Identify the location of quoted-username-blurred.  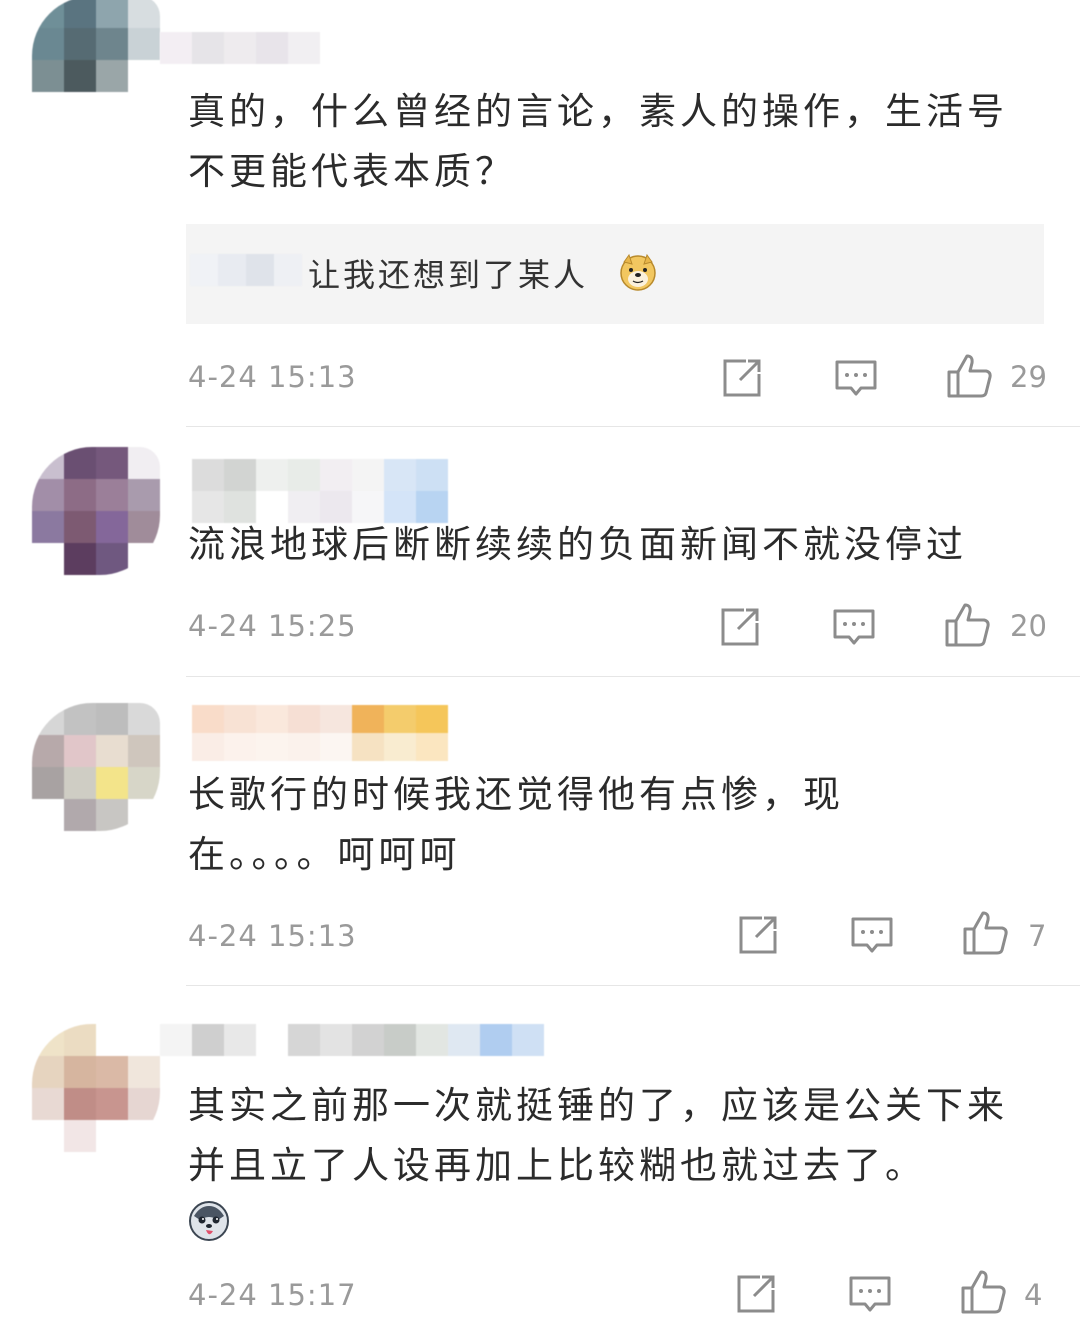
(246, 270).